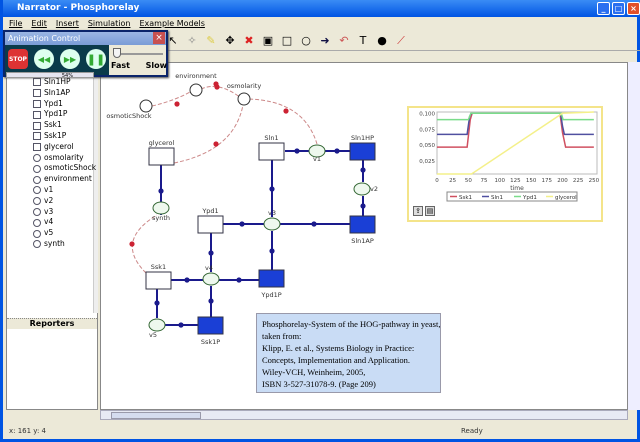 This screenshot has height=442, width=640. Describe the element at coordinates (484, 181) in the screenshot. I see `x-tick-label: 75` at that location.